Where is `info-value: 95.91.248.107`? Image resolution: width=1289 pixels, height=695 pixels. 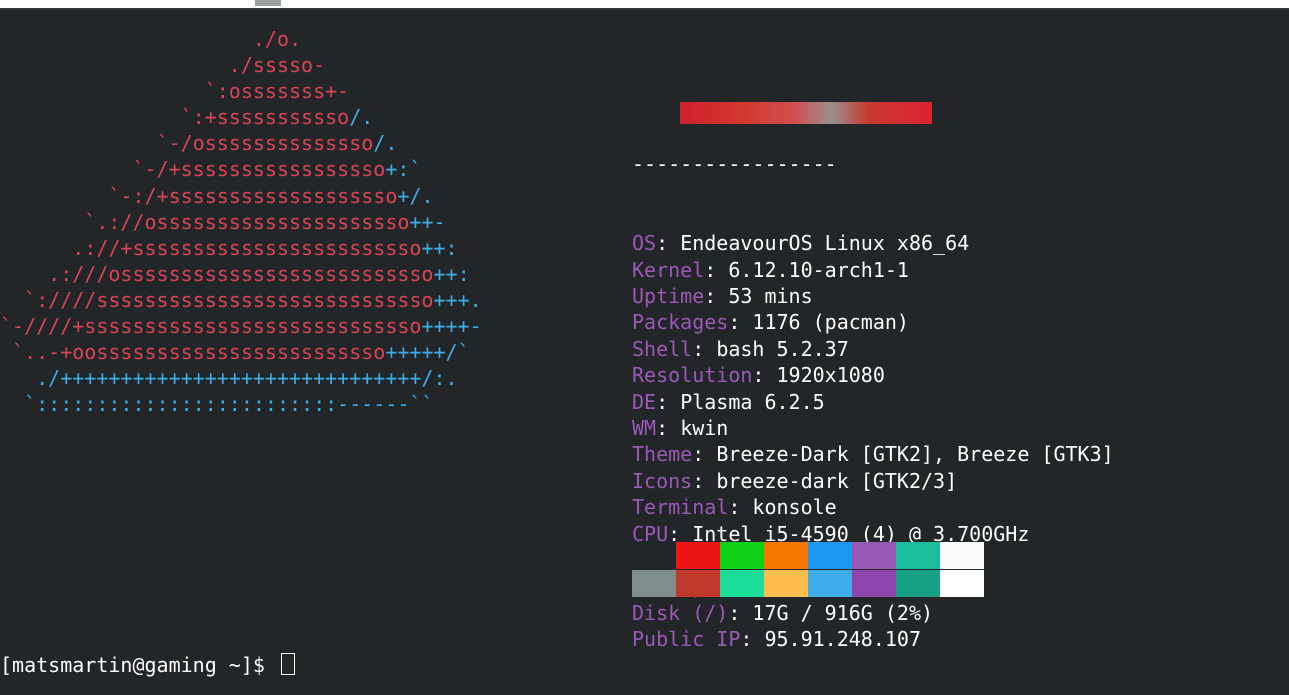
info-value: 95.91.248.107 is located at coordinates (843, 639).